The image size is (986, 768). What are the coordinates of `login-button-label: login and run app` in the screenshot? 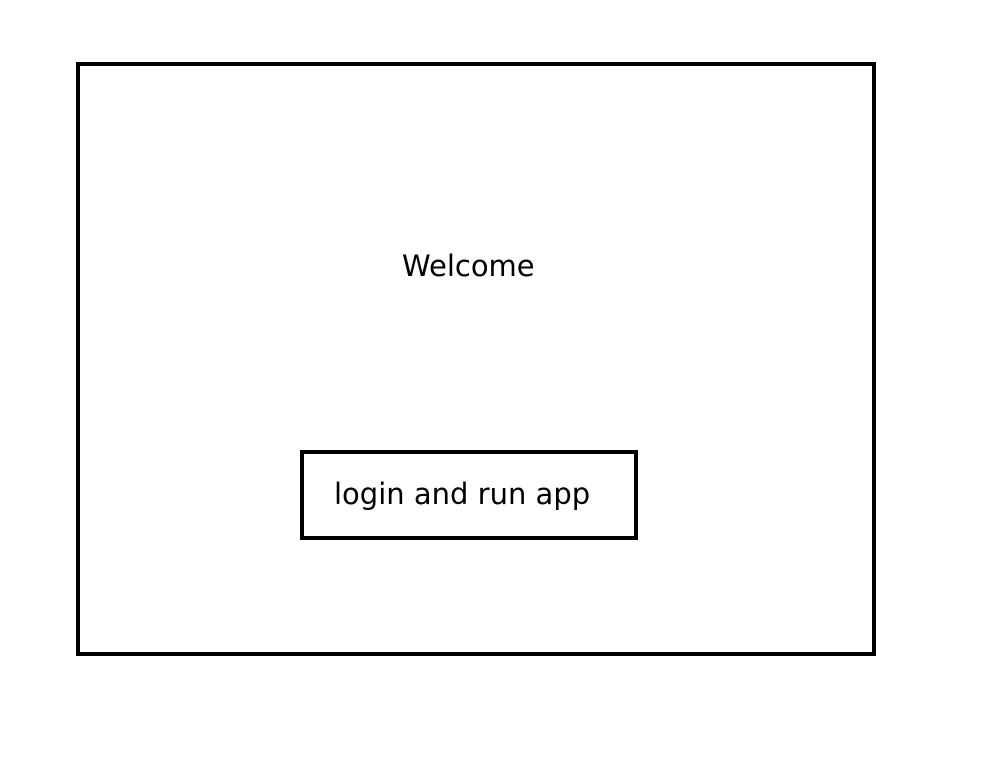 It's located at (462, 494).